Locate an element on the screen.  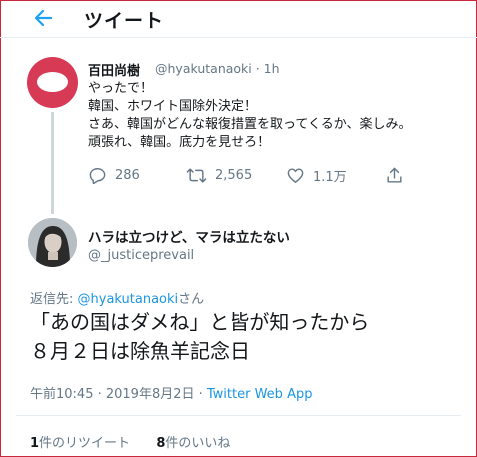
author-name: 百田尚樹 is located at coordinates (114, 69).